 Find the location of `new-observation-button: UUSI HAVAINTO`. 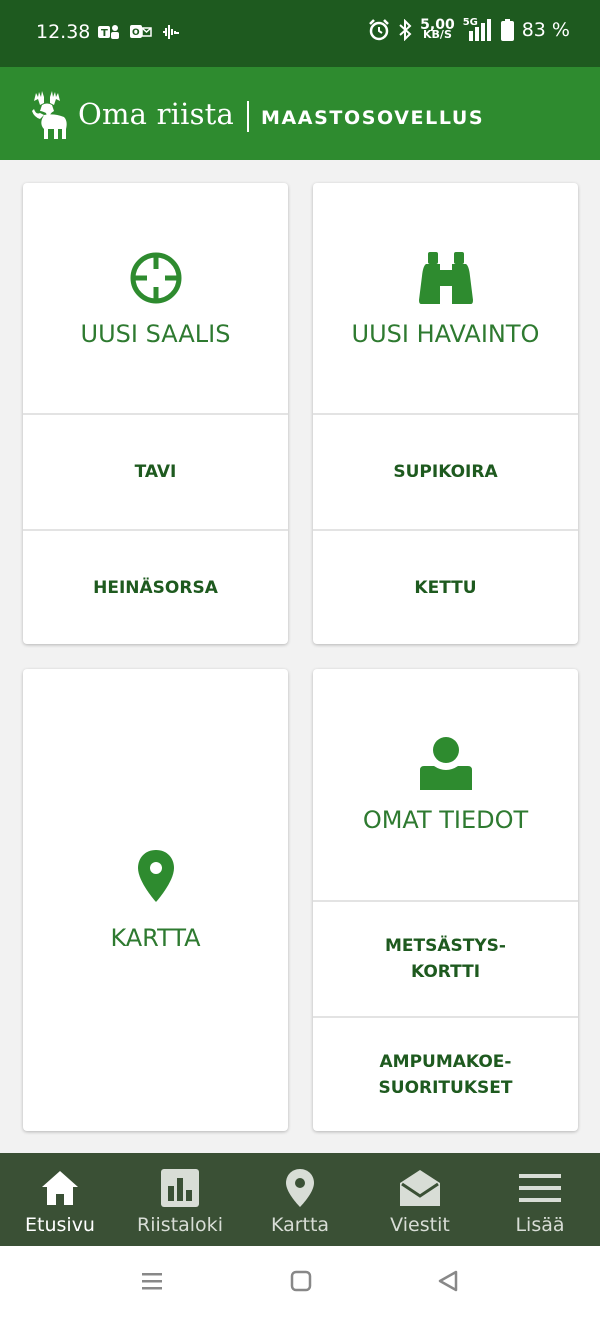

new-observation-button: UUSI HAVAINTO is located at coordinates (445, 298).